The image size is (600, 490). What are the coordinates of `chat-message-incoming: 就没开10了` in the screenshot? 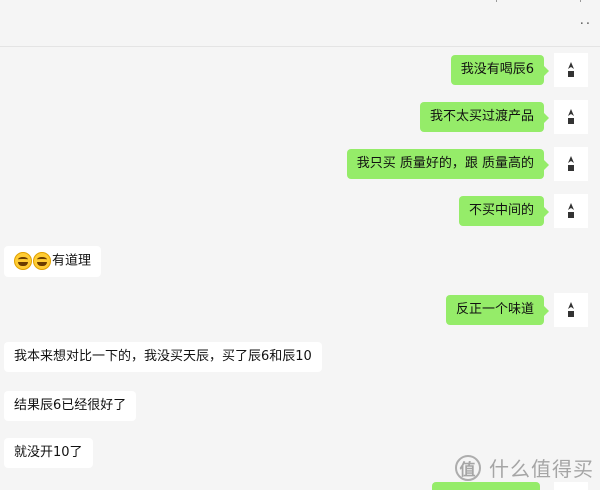 It's located at (48, 453).